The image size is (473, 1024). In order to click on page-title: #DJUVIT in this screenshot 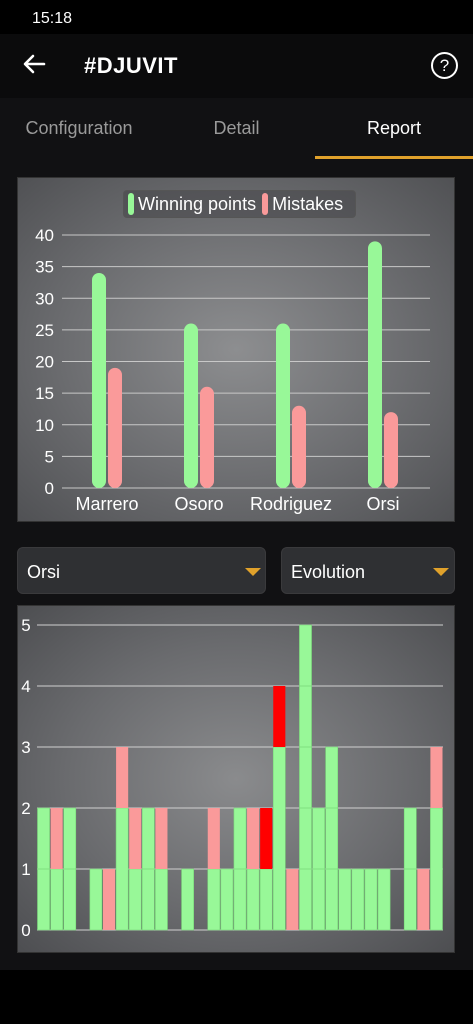, I will do `click(131, 65)`.